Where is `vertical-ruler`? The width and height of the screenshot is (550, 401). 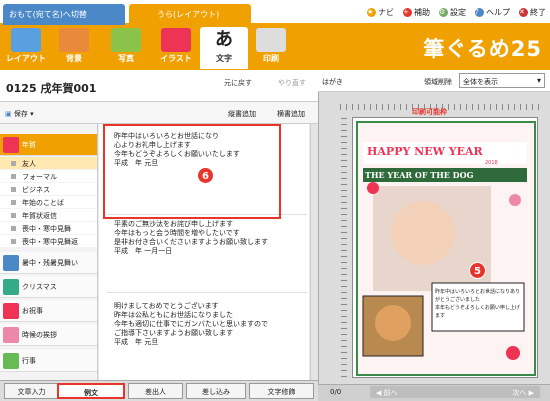
vertical-ruler is located at coordinates (344, 248).